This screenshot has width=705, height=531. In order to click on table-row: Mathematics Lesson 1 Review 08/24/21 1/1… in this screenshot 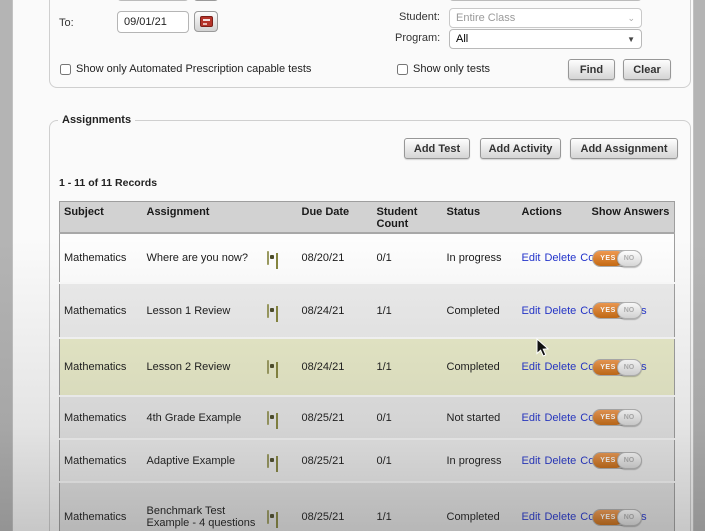, I will do `click(367, 310)`.